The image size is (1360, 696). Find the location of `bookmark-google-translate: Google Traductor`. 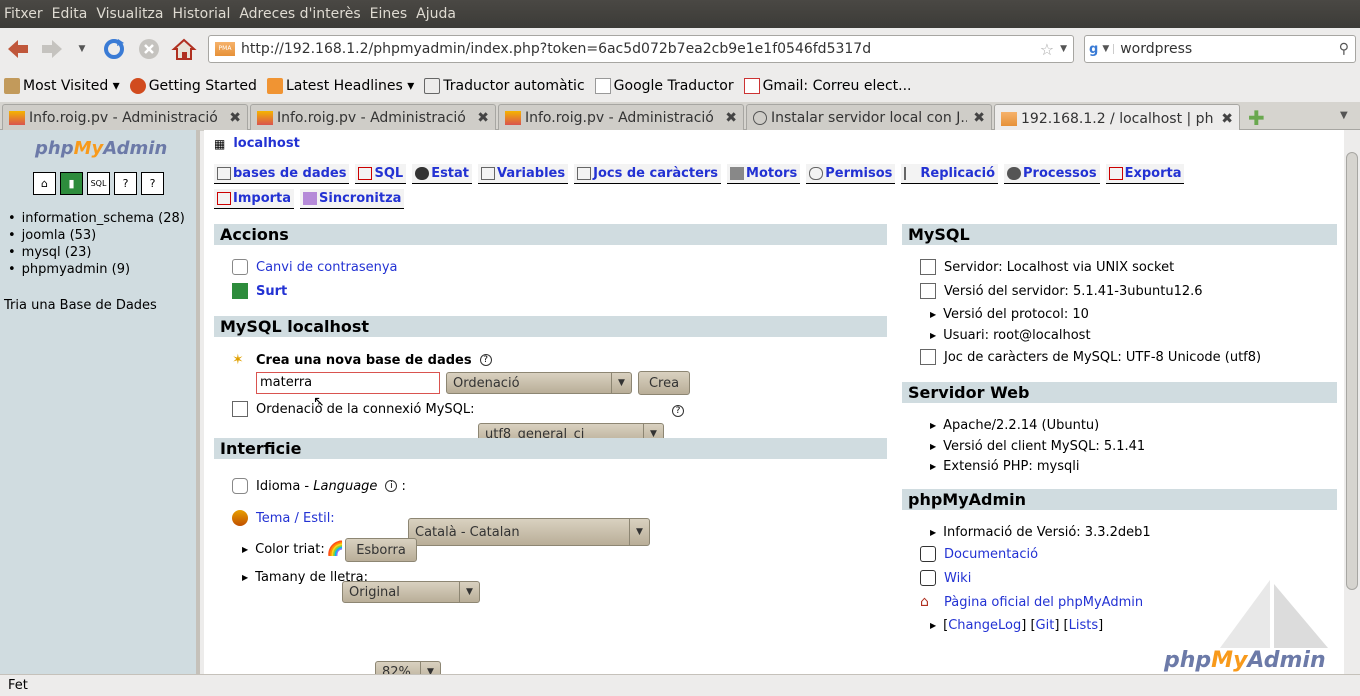

bookmark-google-translate: Google Traductor is located at coordinates (664, 86).